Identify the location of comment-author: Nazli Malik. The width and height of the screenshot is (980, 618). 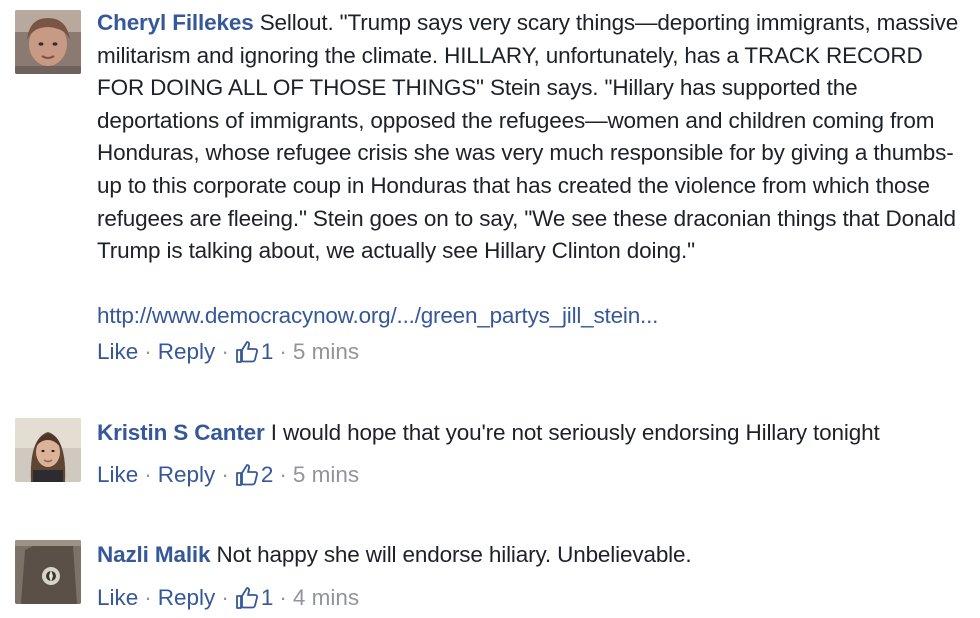
(154, 554).